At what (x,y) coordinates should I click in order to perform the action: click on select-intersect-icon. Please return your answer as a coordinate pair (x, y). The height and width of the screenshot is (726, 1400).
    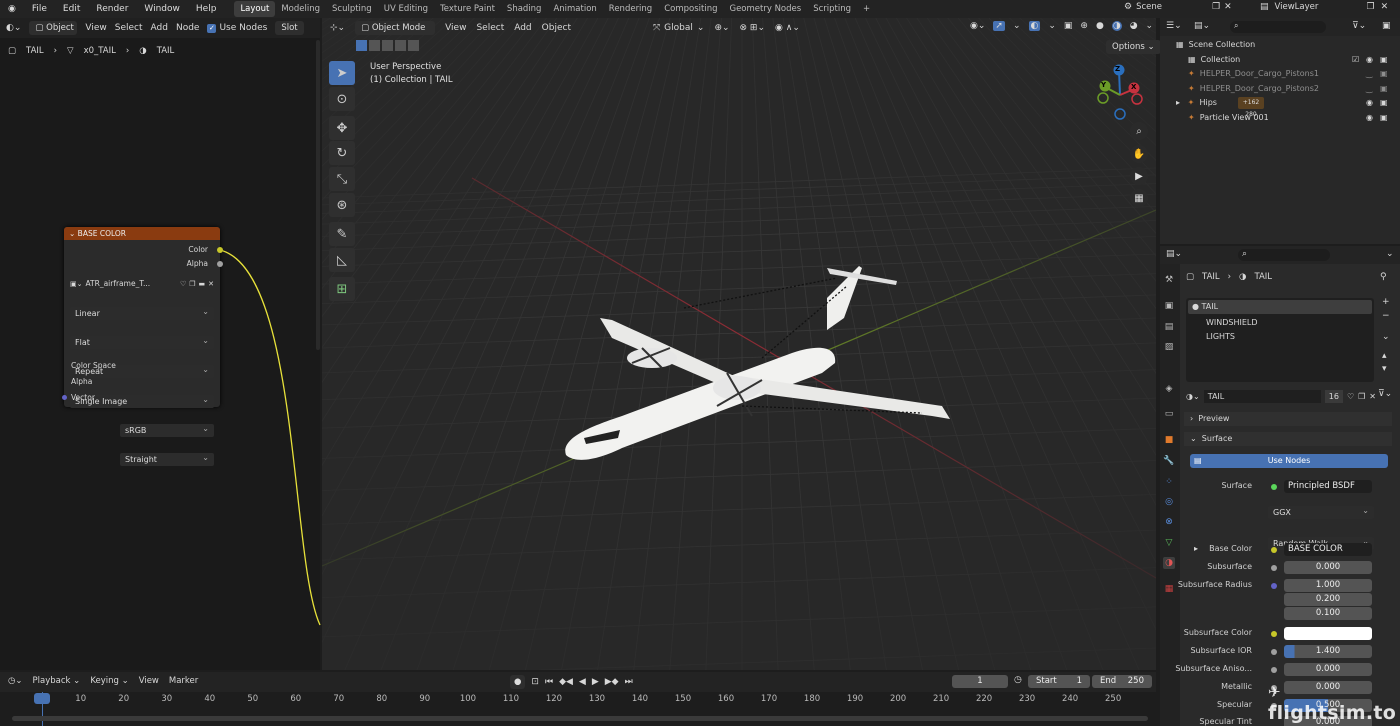
    Looking at the image, I should click on (413, 45).